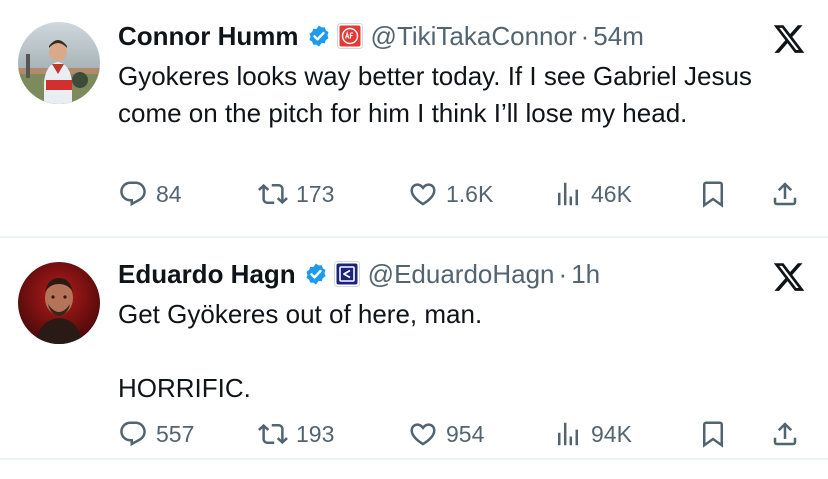 The width and height of the screenshot is (828, 479). I want to click on tweet-text-line, so click(443, 351).